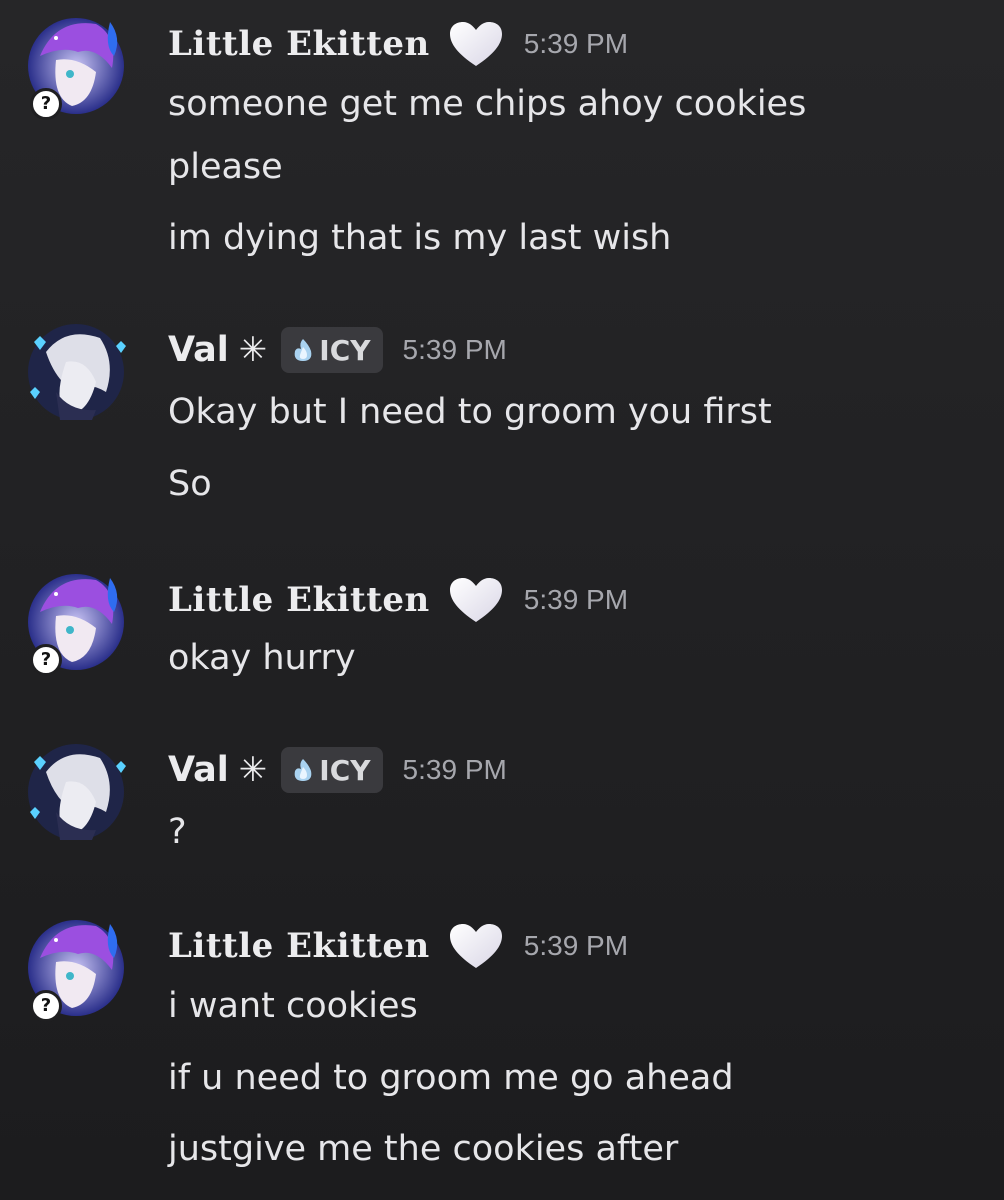  Describe the element at coordinates (262, 658) in the screenshot. I see `message-line: okay hurry` at that location.